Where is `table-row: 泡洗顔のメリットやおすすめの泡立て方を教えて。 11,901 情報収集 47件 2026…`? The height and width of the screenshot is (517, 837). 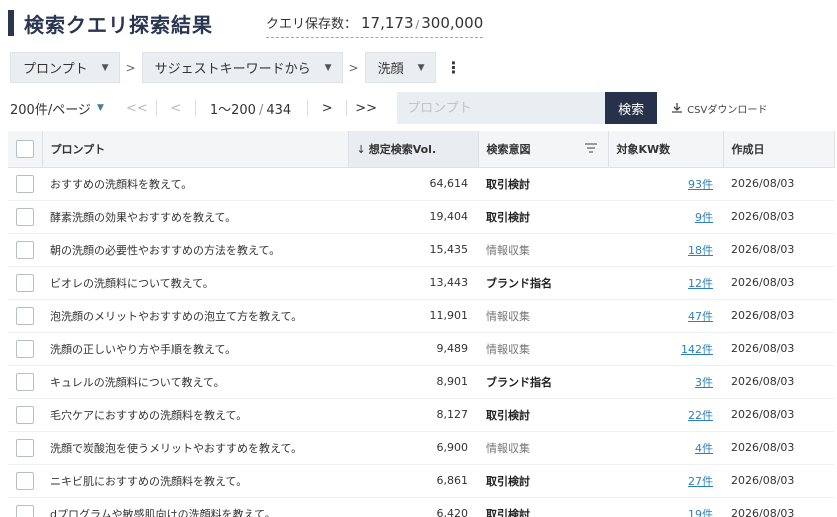 table-row: 泡洗顔のメリットやおすすめの泡立て方を教えて。 11,901 情報収集 47件 2026… is located at coordinates (421, 316).